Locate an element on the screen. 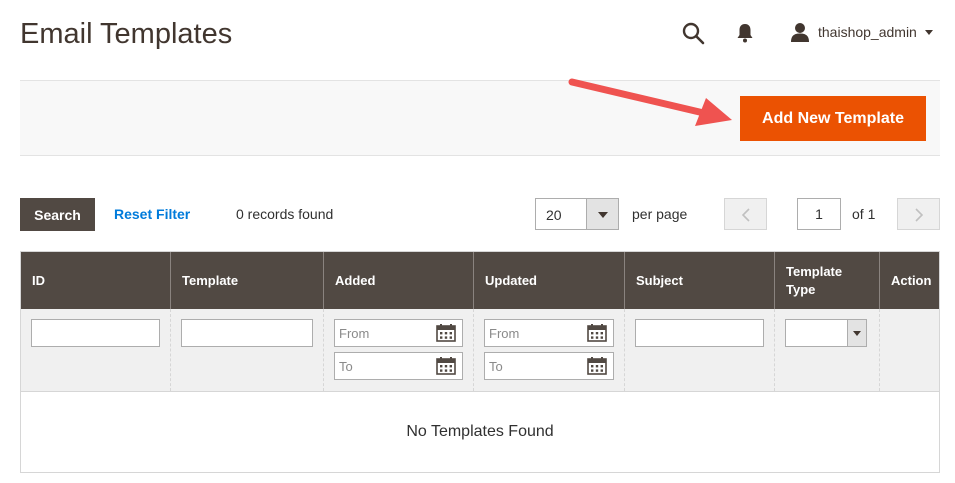  user-name: thaishop_admin is located at coordinates (867, 32).